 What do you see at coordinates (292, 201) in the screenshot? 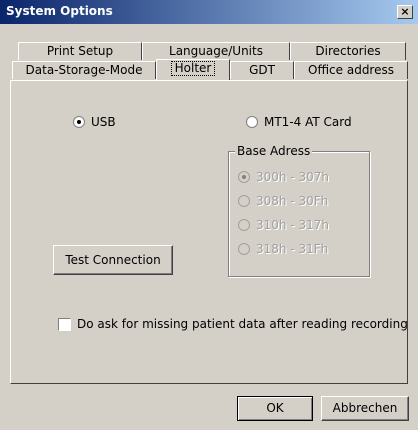
I see `option-label: 308h - 30Fh` at bounding box center [292, 201].